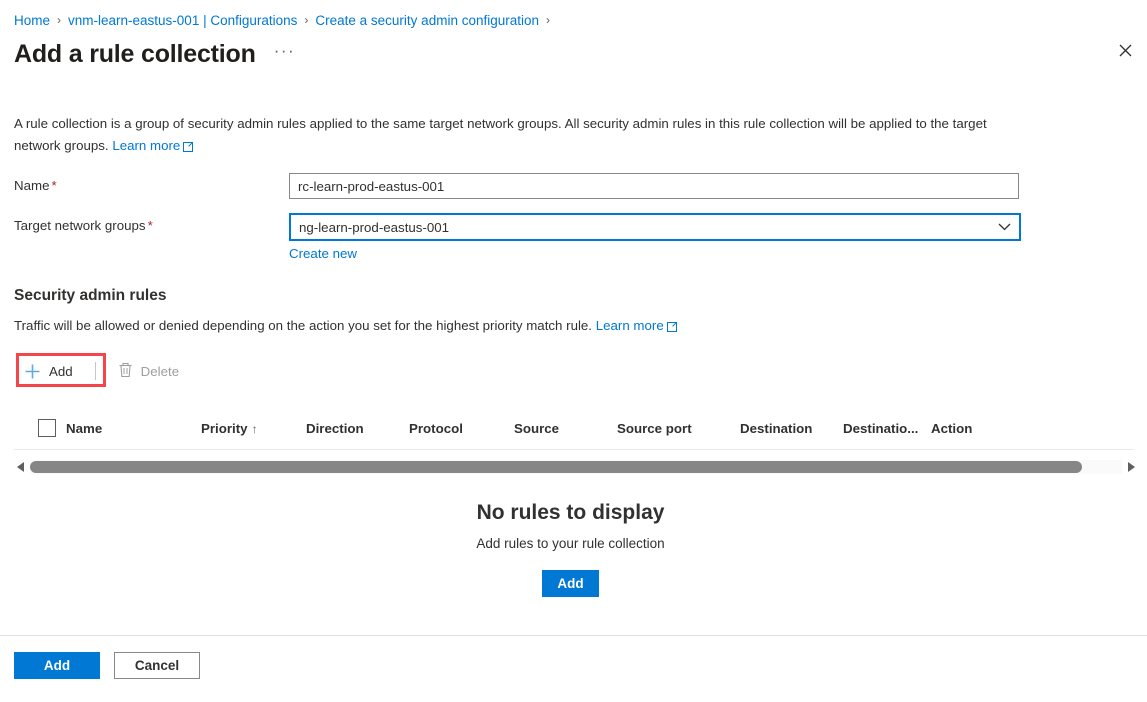 Image resolution: width=1147 pixels, height=702 pixels. I want to click on page-title: Add a rule collection, so click(135, 54).